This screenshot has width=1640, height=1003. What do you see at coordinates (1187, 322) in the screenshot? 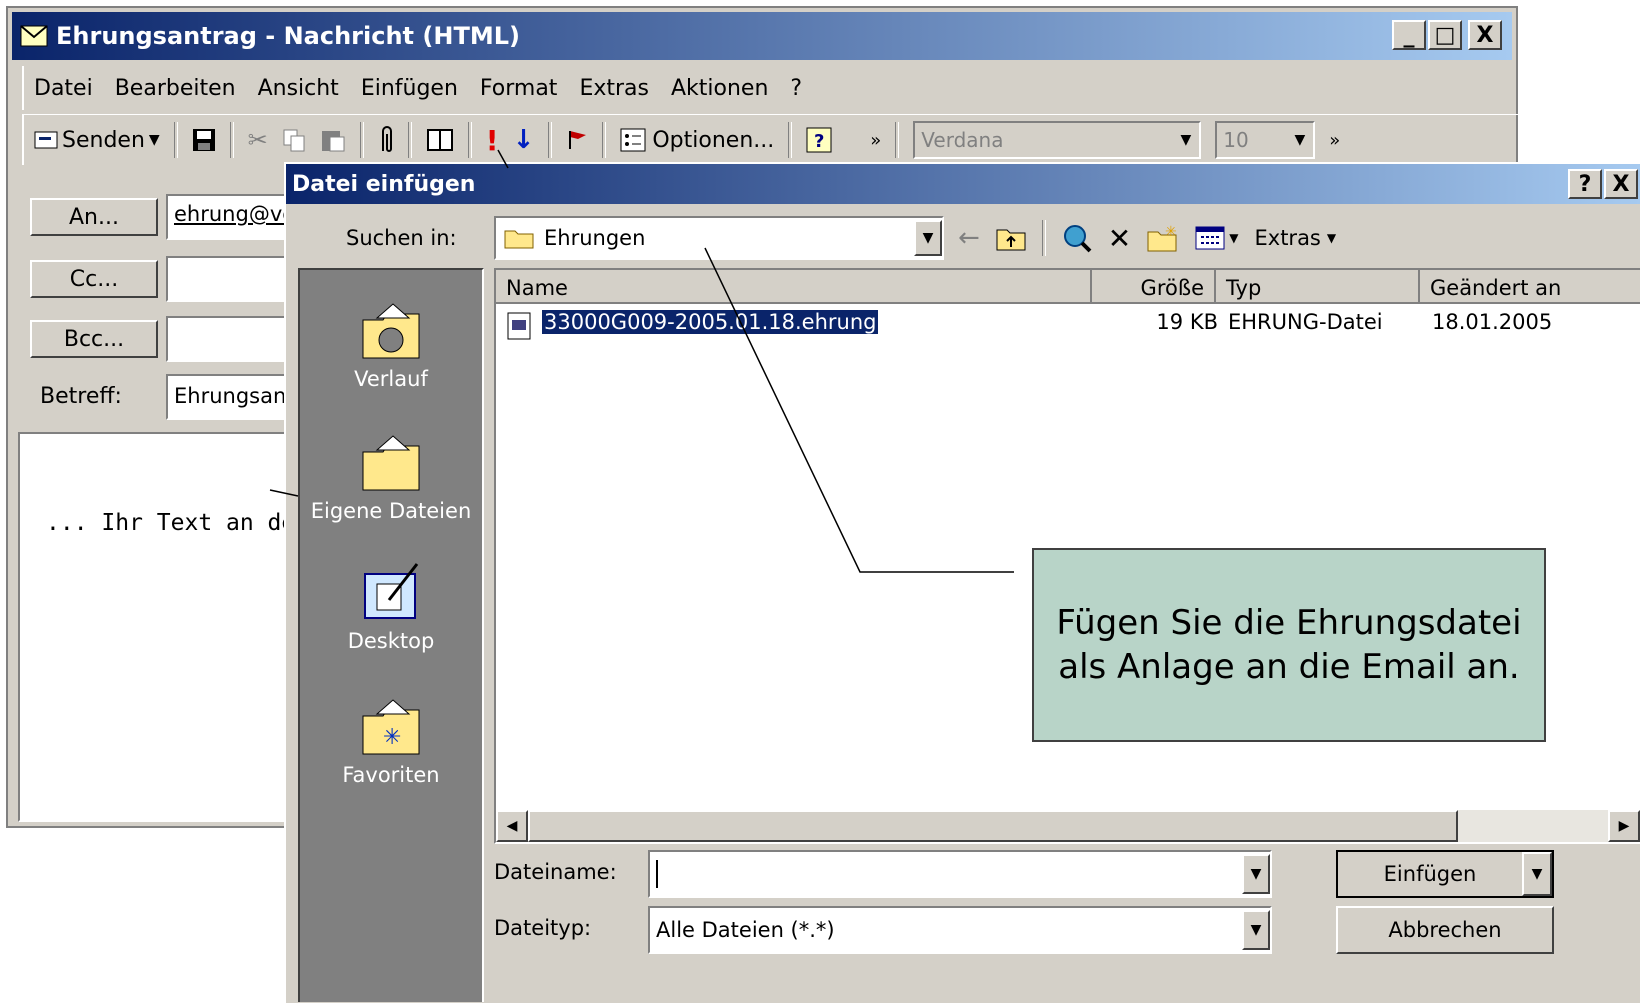
I see `file-size: 19 KB` at bounding box center [1187, 322].